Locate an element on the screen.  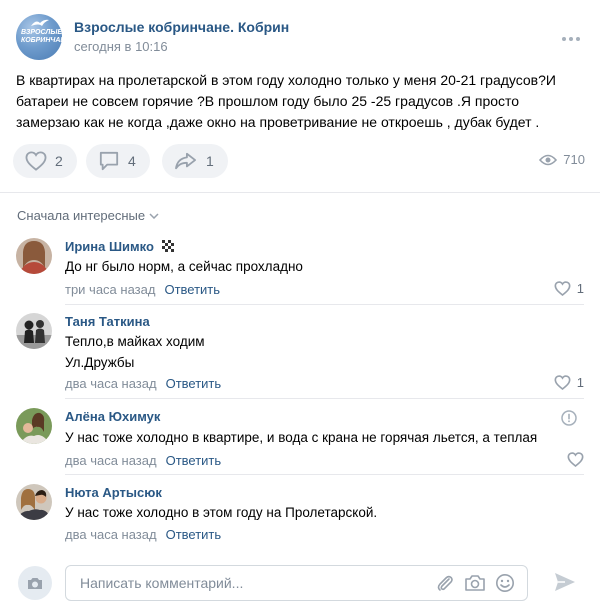
comment-composer is located at coordinates (300, 583).